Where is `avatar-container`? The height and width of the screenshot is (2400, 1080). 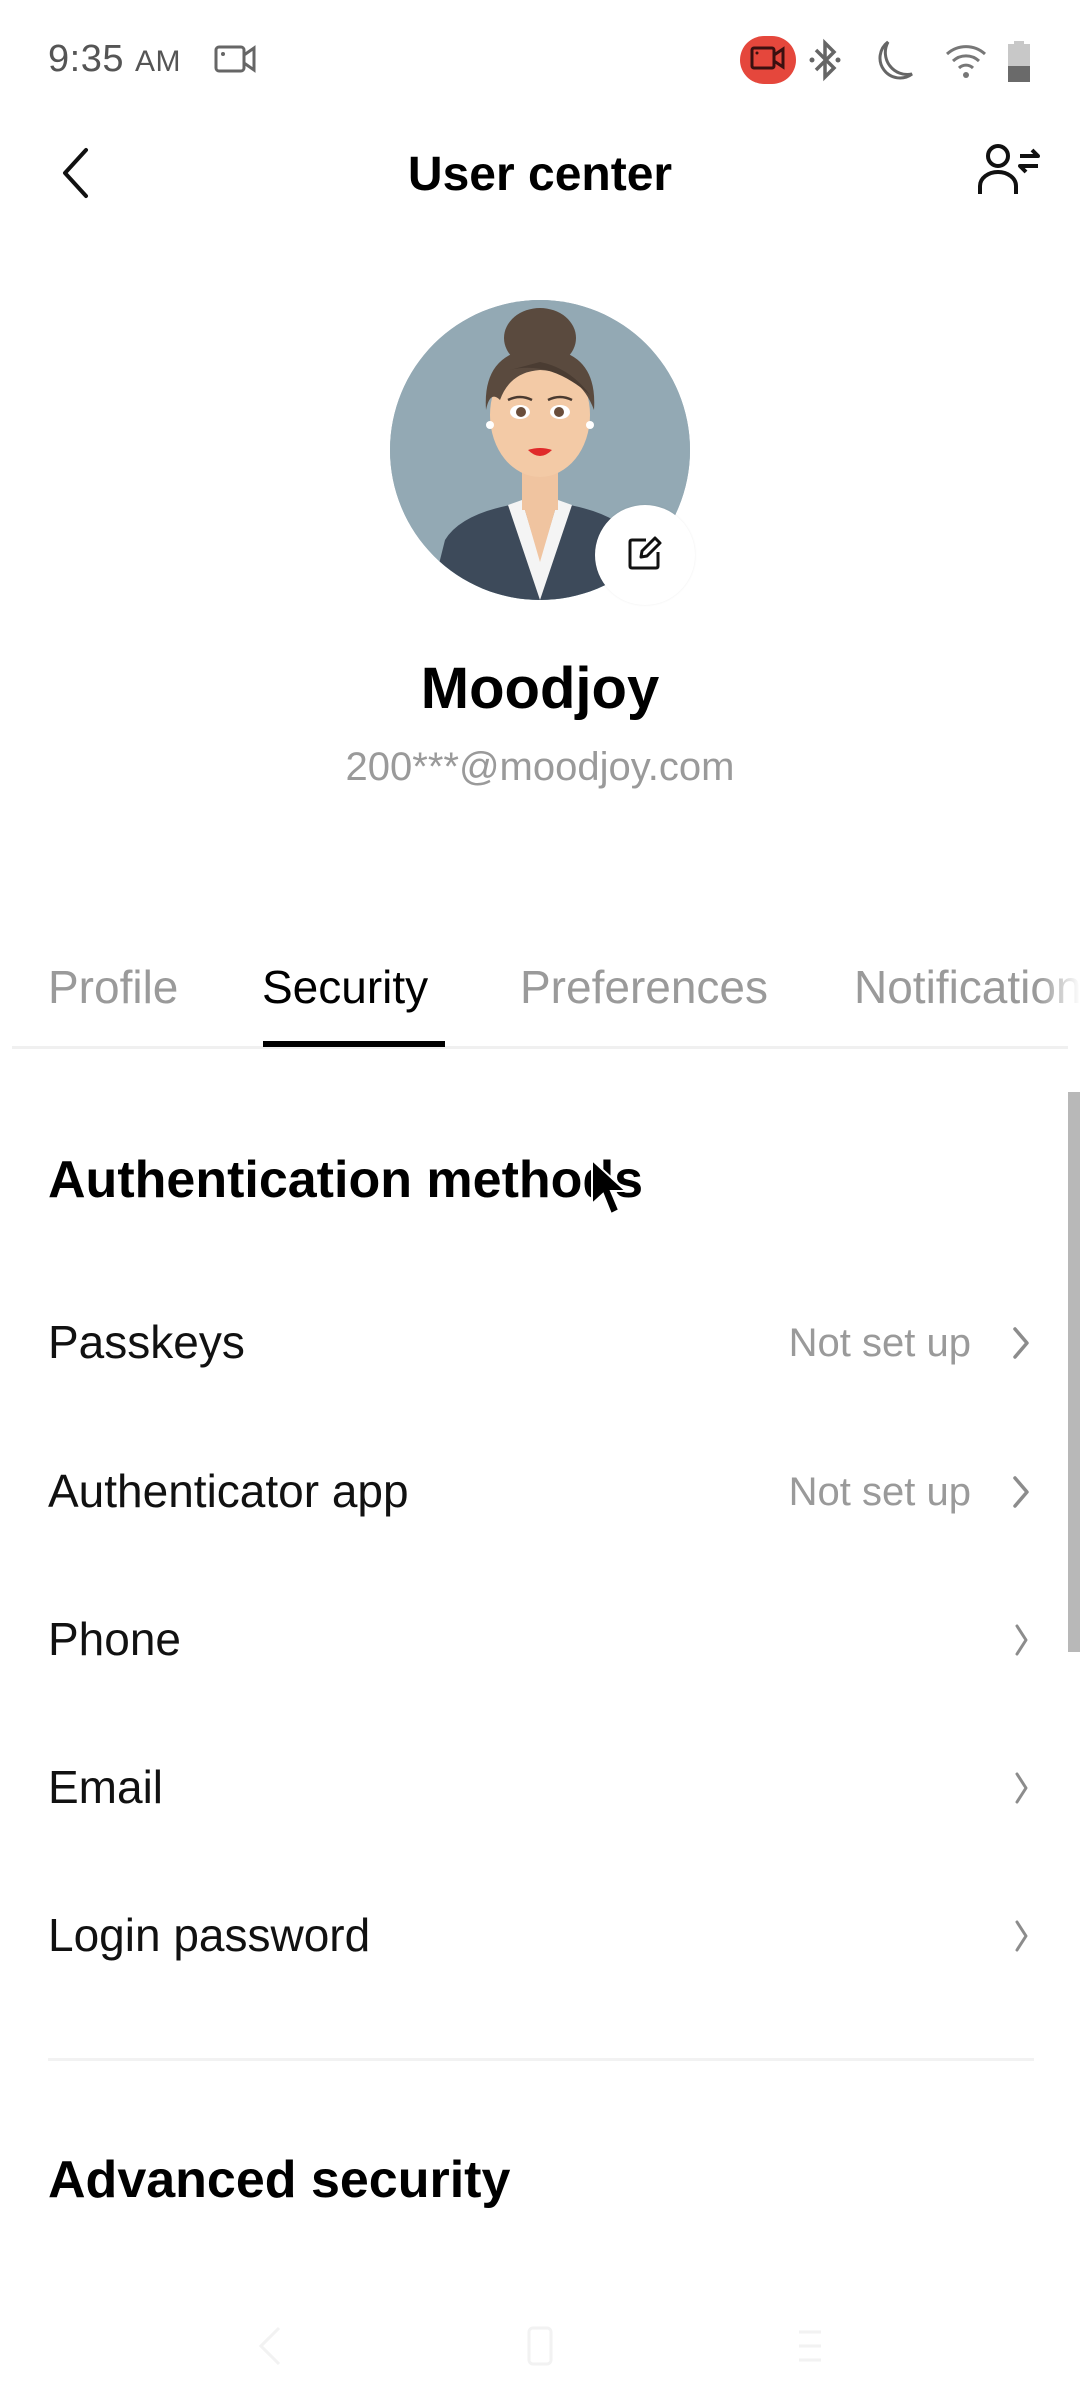 avatar-container is located at coordinates (542, 452).